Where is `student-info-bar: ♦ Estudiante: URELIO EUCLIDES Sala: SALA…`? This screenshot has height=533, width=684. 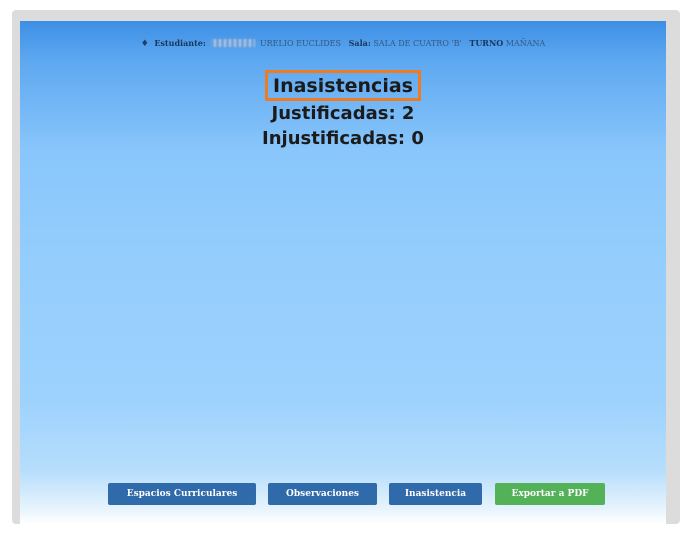
student-info-bar: ♦ Estudiante: URELIO EUCLIDES Sala: SALA… is located at coordinates (343, 43).